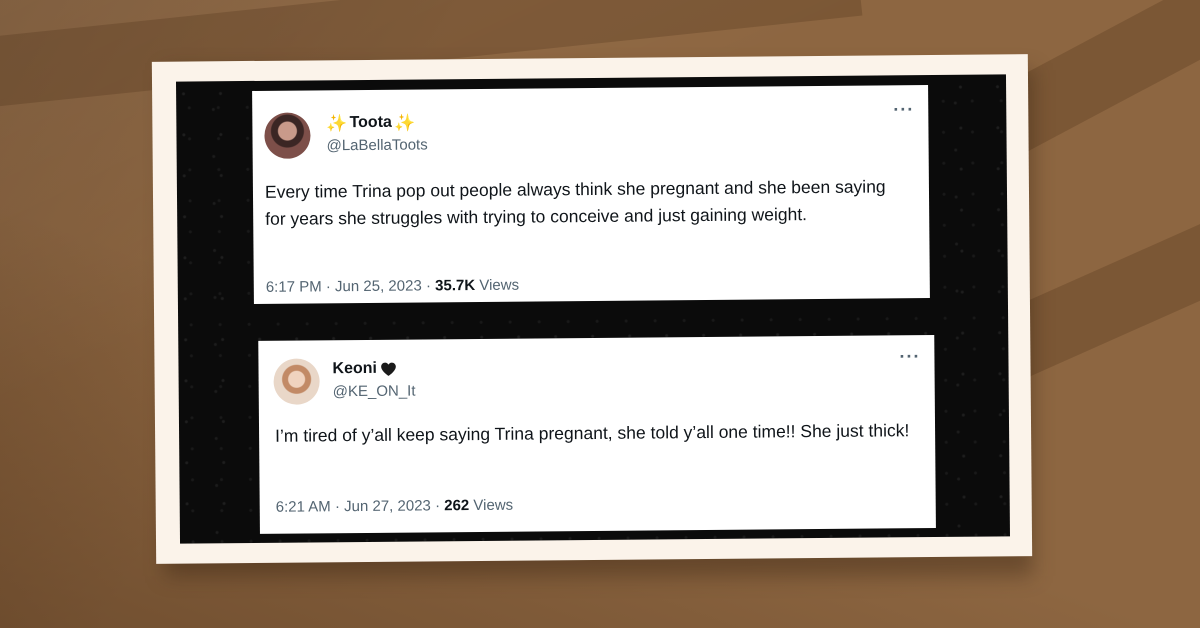  I want to click on display-name: ✨ Toota ✨, so click(371, 123).